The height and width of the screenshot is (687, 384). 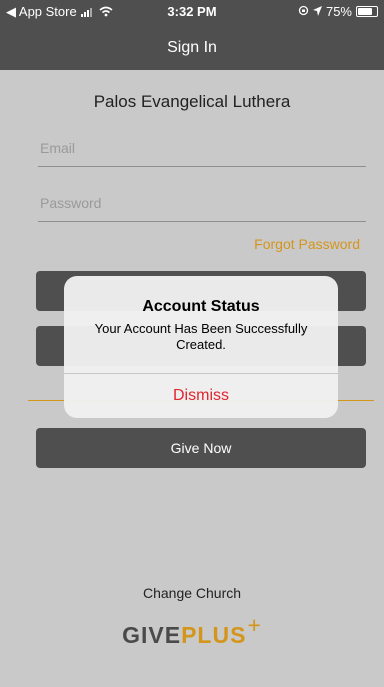 I want to click on giveplus-logo: GIVEPLUS+, so click(x=192, y=630).